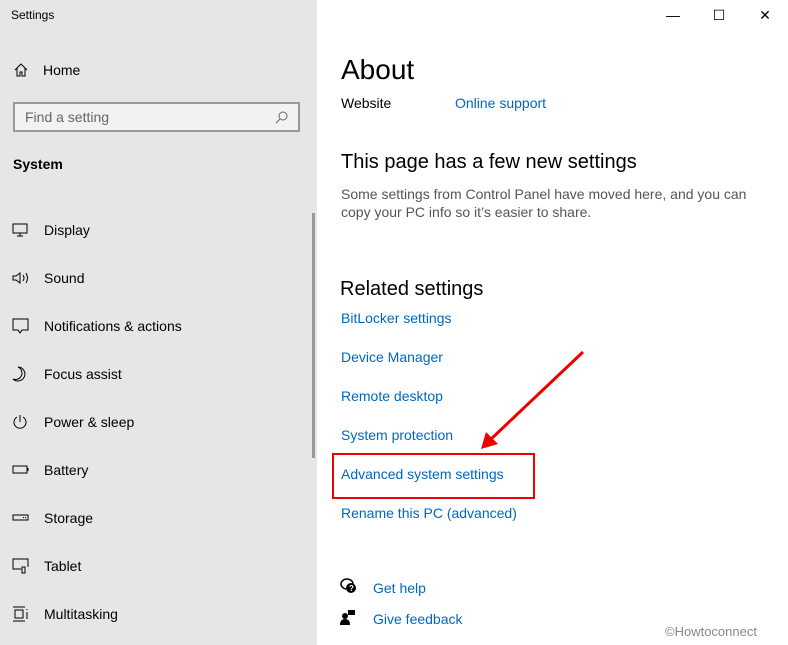 The height and width of the screenshot is (645, 788). What do you see at coordinates (356, 618) in the screenshot?
I see `feedback-icon` at bounding box center [356, 618].